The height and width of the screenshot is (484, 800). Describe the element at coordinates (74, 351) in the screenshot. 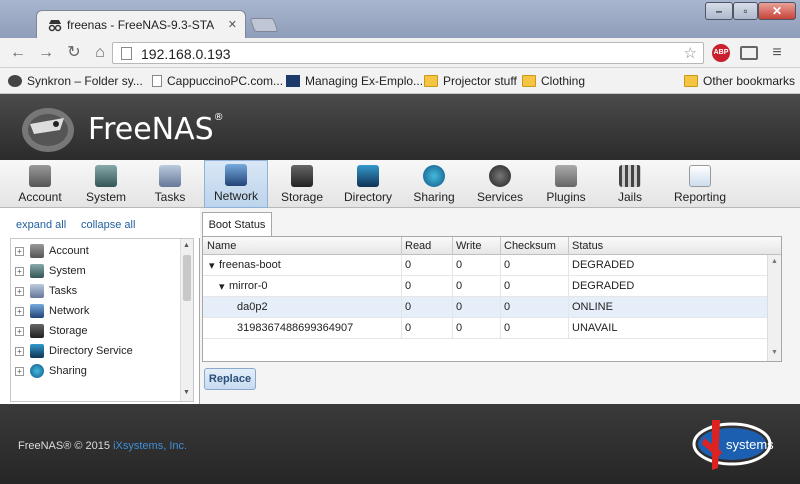

I see `tree-item-directory-service: + Directory Service` at that location.